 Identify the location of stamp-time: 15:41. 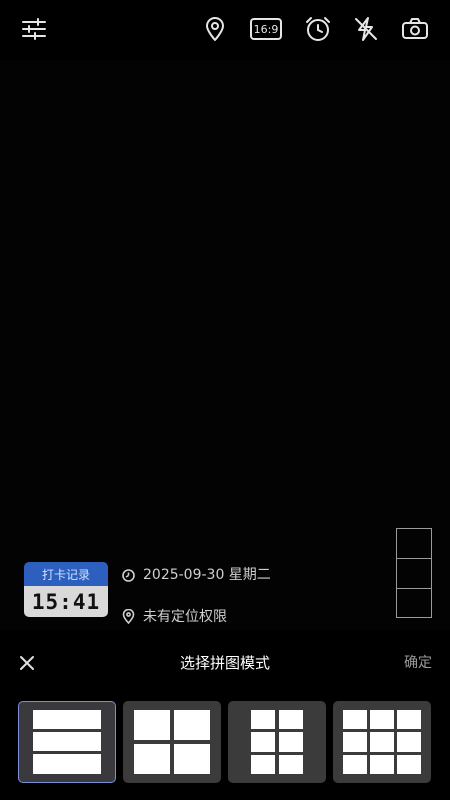
(66, 601).